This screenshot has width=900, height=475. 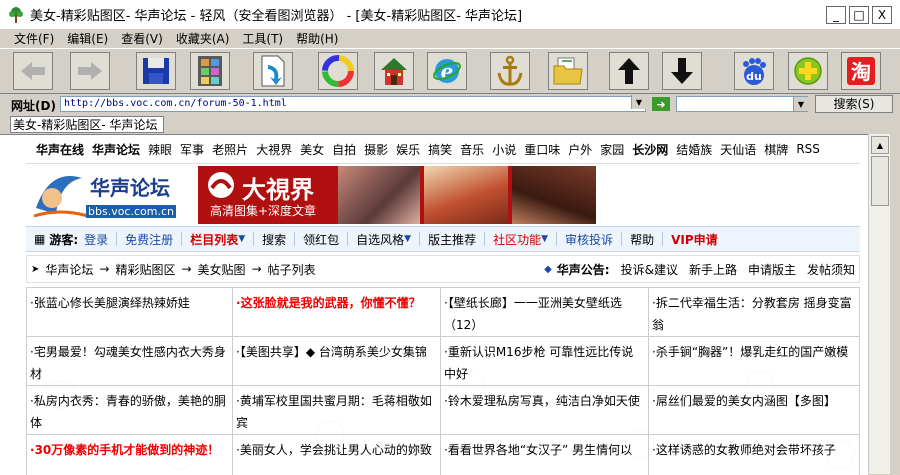 What do you see at coordinates (397, 195) in the screenshot?
I see `ad-banner: 大視界 高清图集+深度文章` at bounding box center [397, 195].